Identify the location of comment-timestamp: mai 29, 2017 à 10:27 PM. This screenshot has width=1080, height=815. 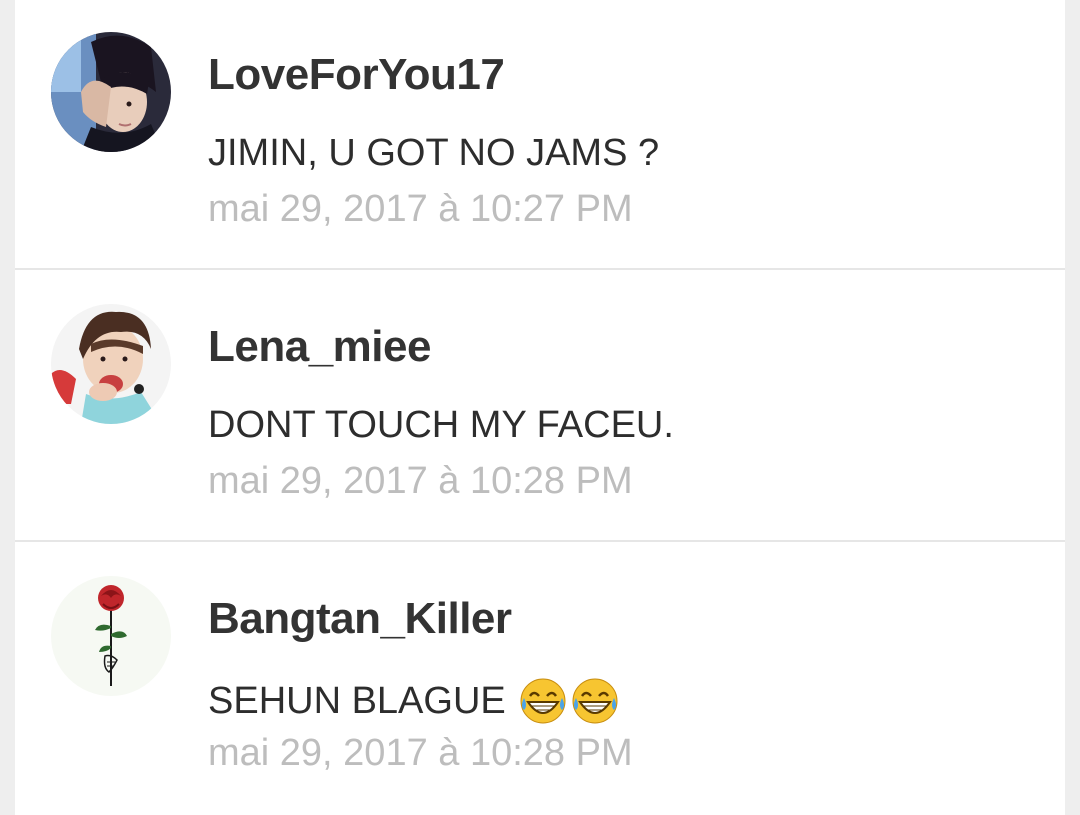
(420, 209).